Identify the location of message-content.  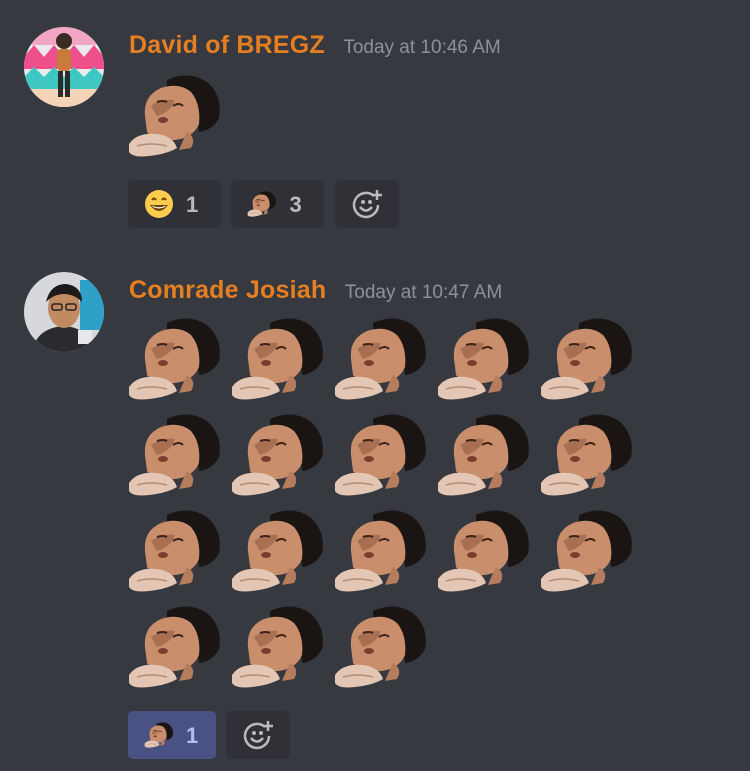
(178, 120).